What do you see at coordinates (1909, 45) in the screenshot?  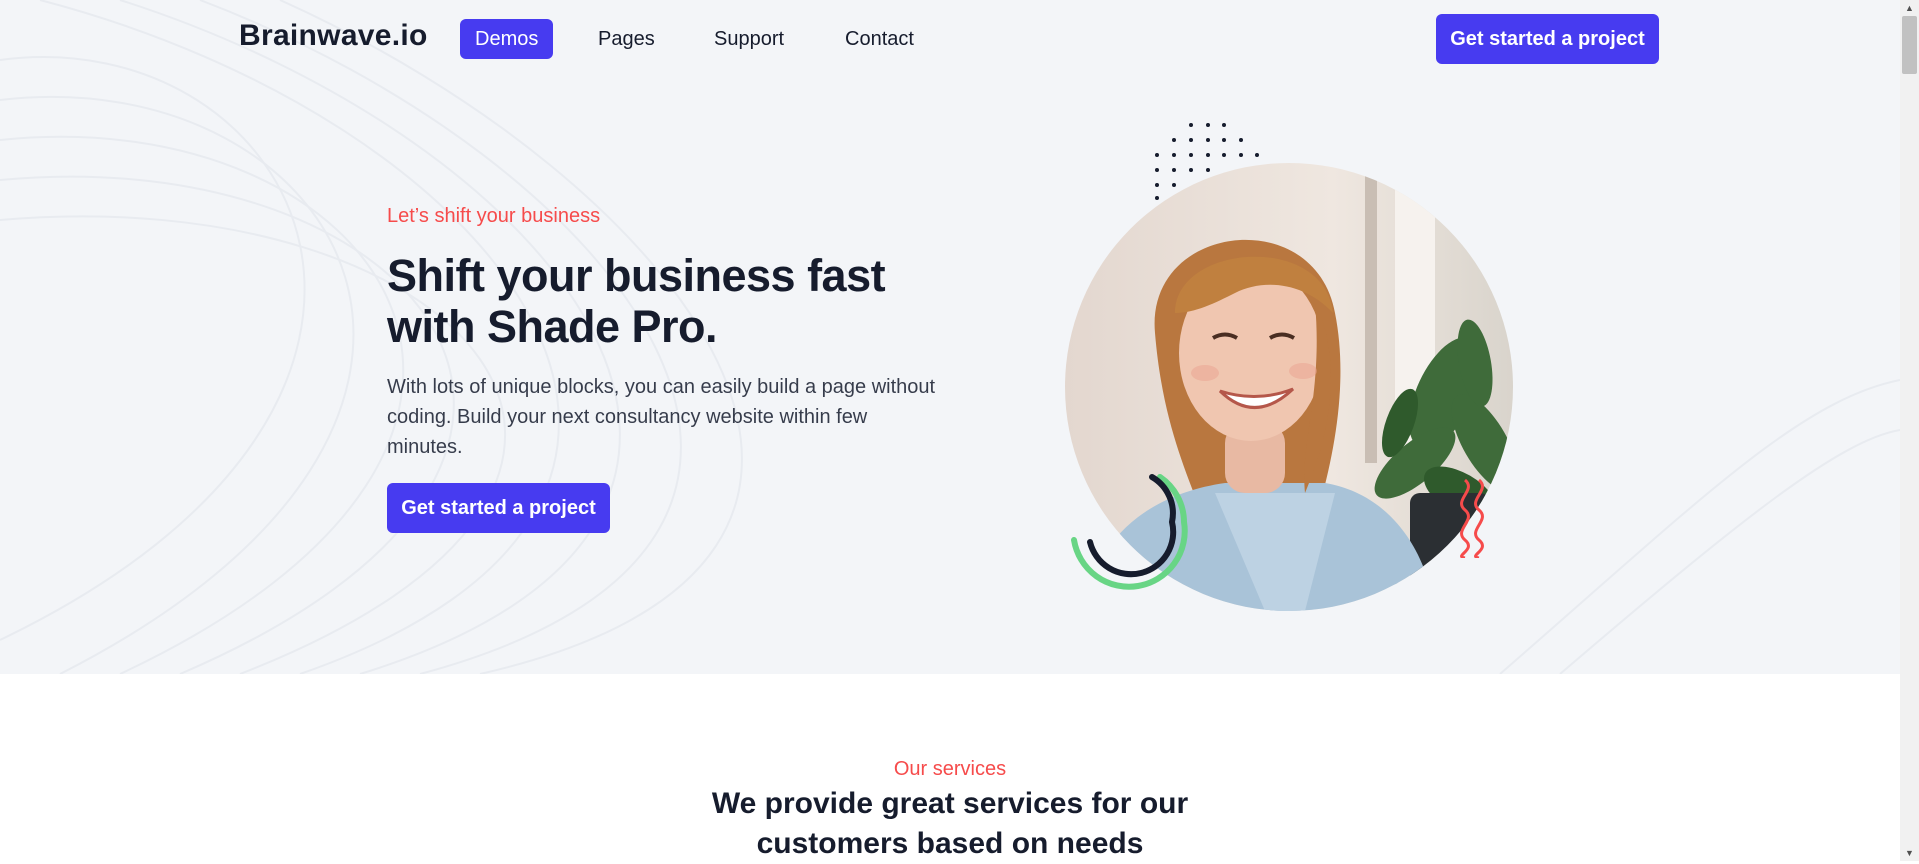 I see `scrollbar-thumb` at bounding box center [1909, 45].